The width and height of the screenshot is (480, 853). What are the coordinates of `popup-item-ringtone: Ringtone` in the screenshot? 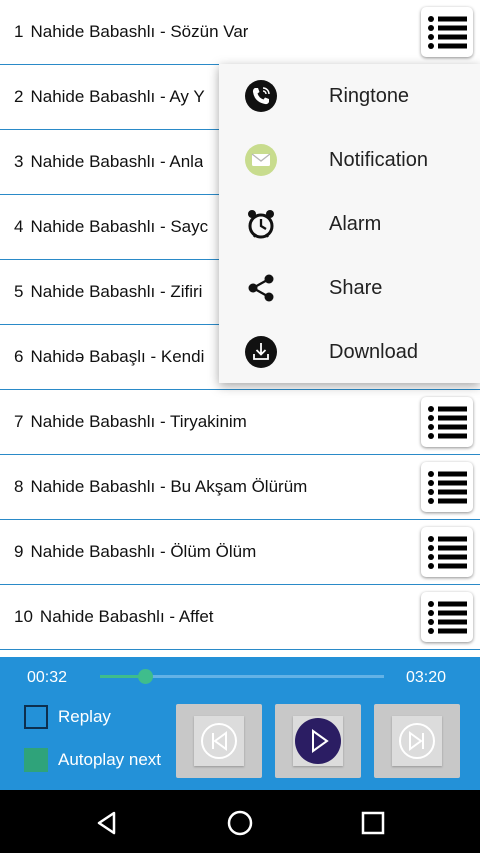 It's located at (349, 96).